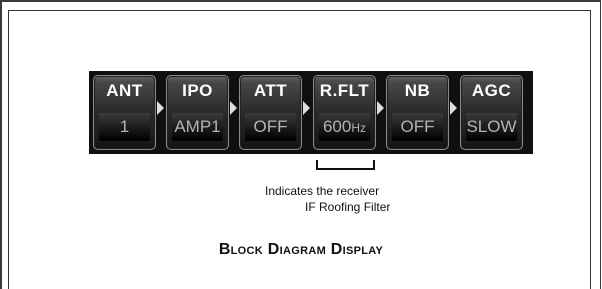 The height and width of the screenshot is (289, 602). I want to click on rflt-value-text: 600, so click(337, 126).